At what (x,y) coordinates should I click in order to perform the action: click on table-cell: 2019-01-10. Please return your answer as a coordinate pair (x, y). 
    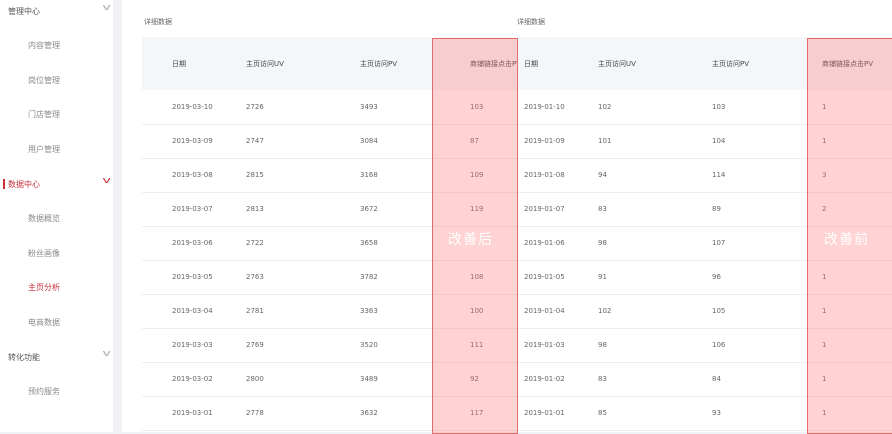
    Looking at the image, I should click on (544, 107).